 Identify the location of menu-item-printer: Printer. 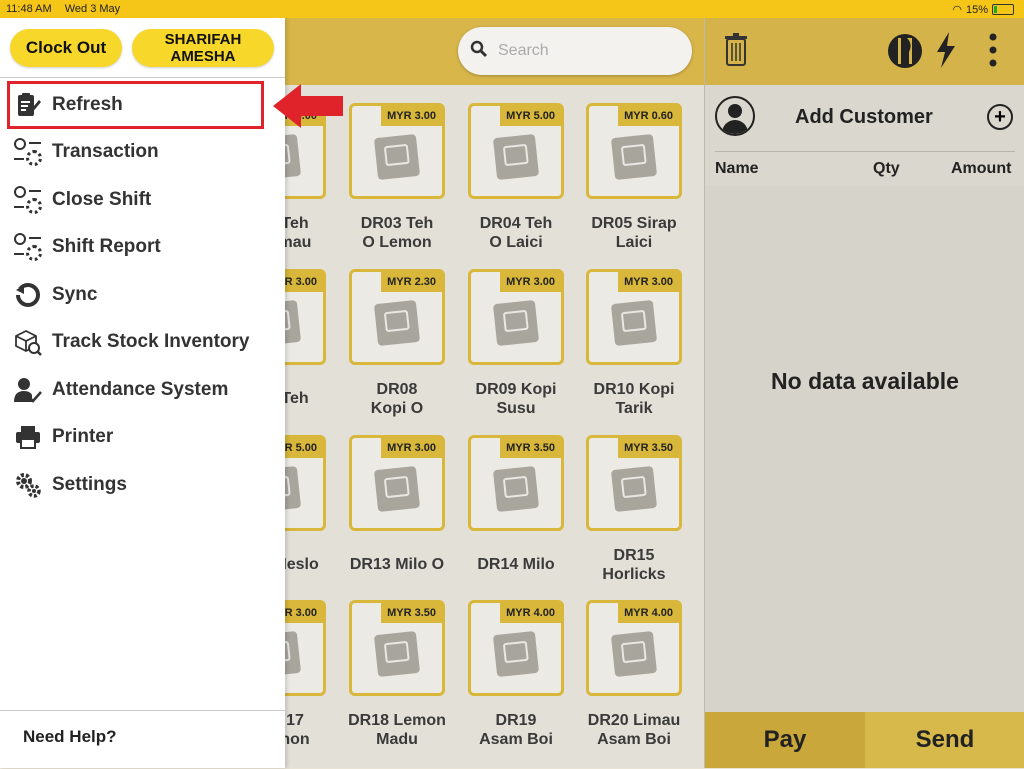
(142, 438).